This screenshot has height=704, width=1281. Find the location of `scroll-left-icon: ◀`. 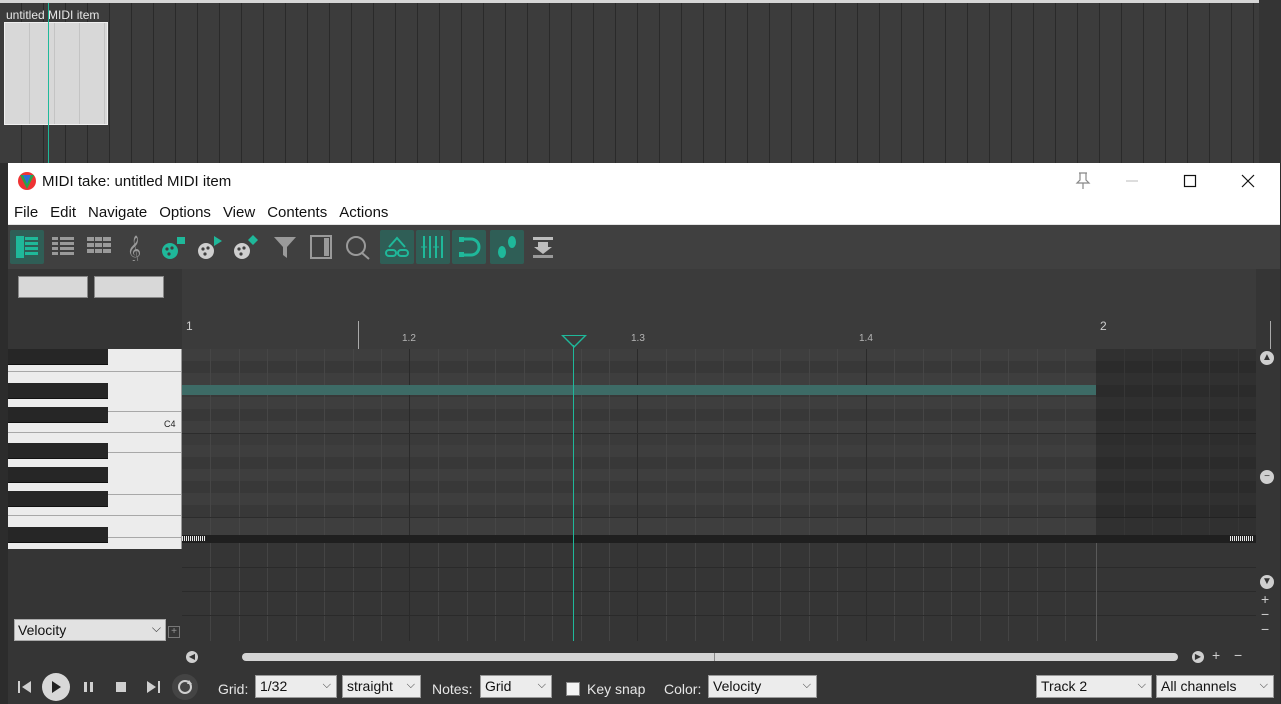

scroll-left-icon: ◀ is located at coordinates (192, 657).